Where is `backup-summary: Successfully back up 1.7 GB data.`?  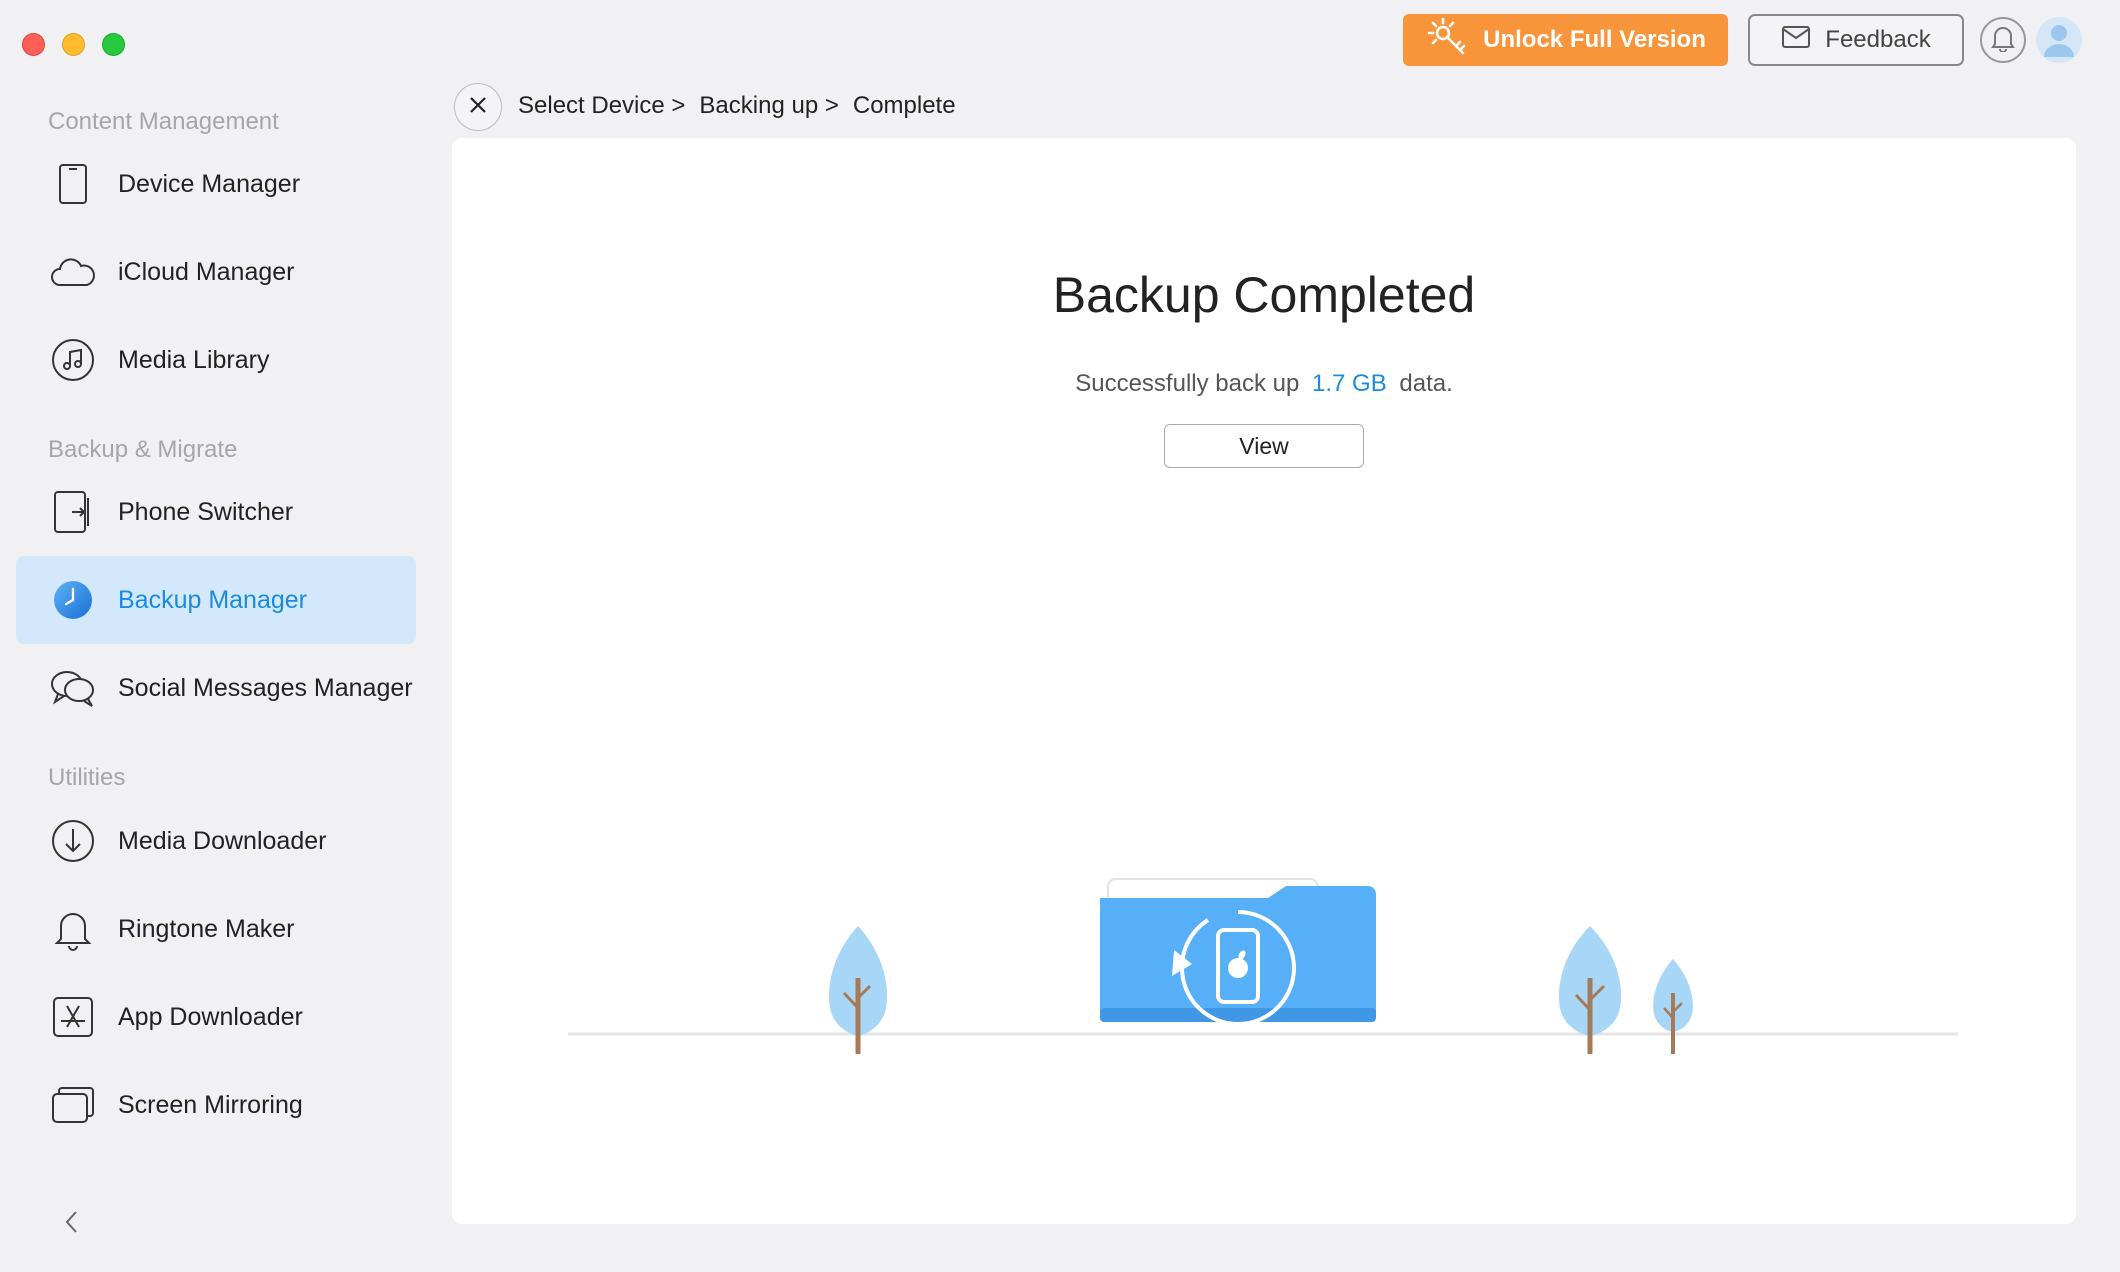 backup-summary: Successfully back up 1.7 GB data. is located at coordinates (1264, 384).